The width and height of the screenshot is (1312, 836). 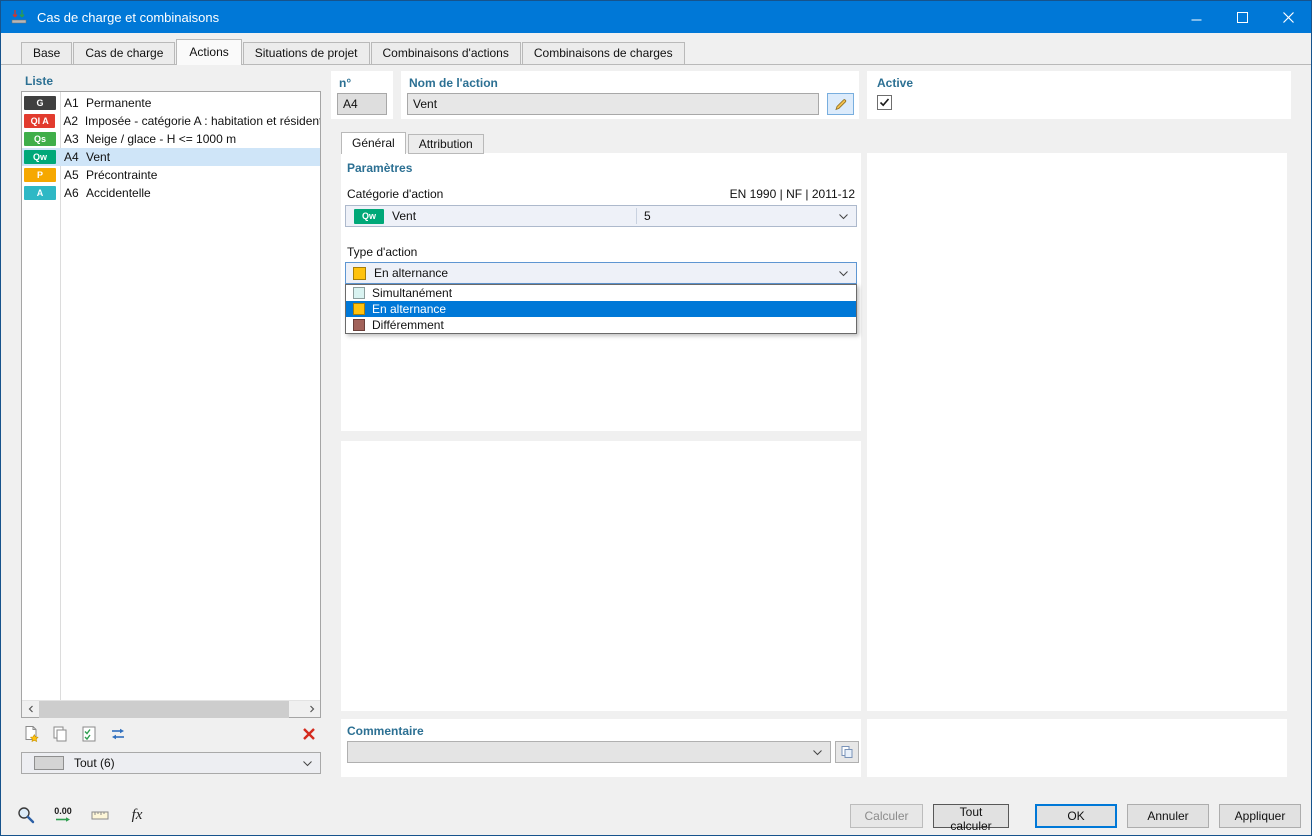 I want to click on action-type-dropdown: En alternance, so click(x=601, y=273).